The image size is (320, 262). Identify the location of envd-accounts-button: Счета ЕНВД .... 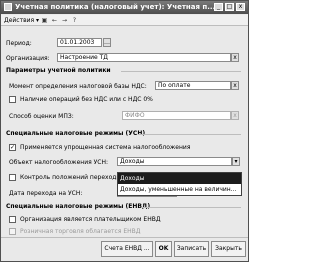
(127, 249).